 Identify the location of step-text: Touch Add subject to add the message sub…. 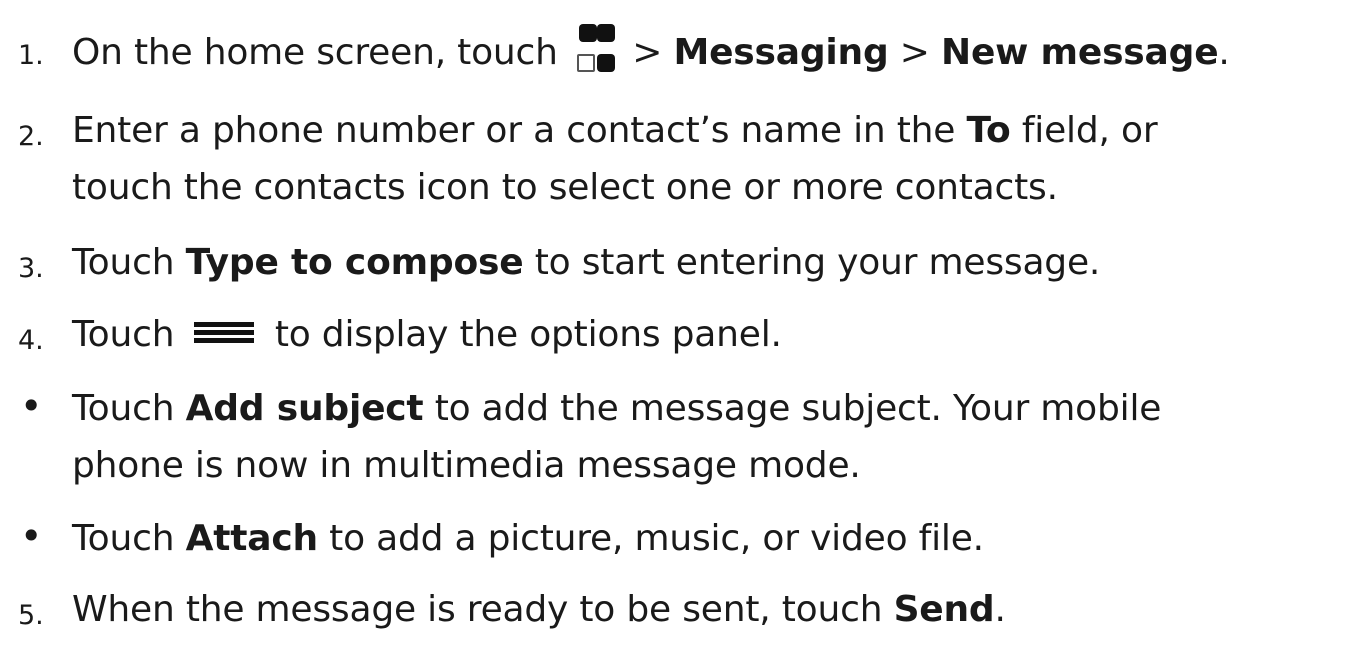
(617, 408).